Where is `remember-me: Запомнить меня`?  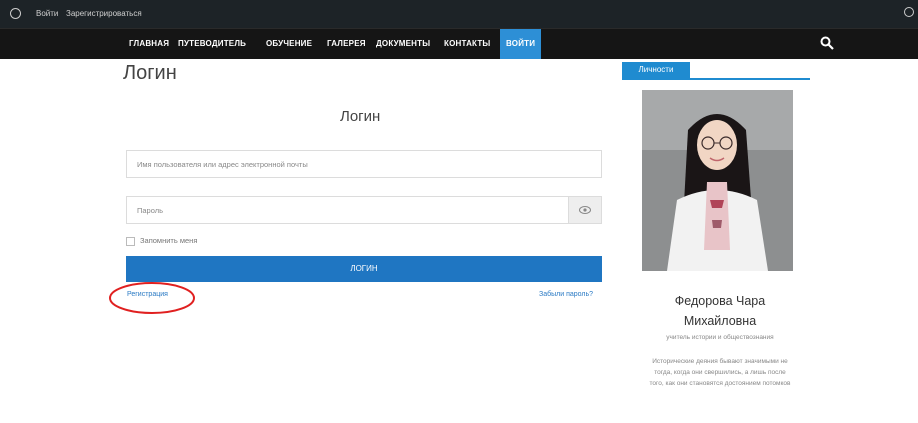 remember-me: Запомнить меня is located at coordinates (161, 241).